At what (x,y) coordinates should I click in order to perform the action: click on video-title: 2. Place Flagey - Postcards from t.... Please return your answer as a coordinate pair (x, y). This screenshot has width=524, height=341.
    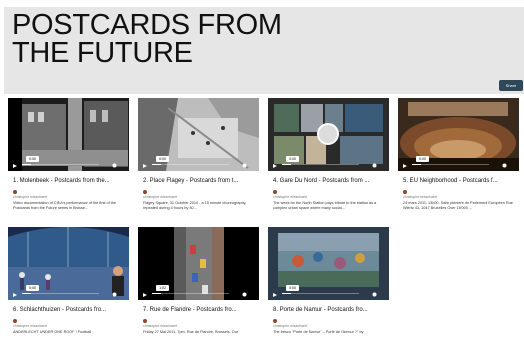
    Looking at the image, I should click on (200, 181).